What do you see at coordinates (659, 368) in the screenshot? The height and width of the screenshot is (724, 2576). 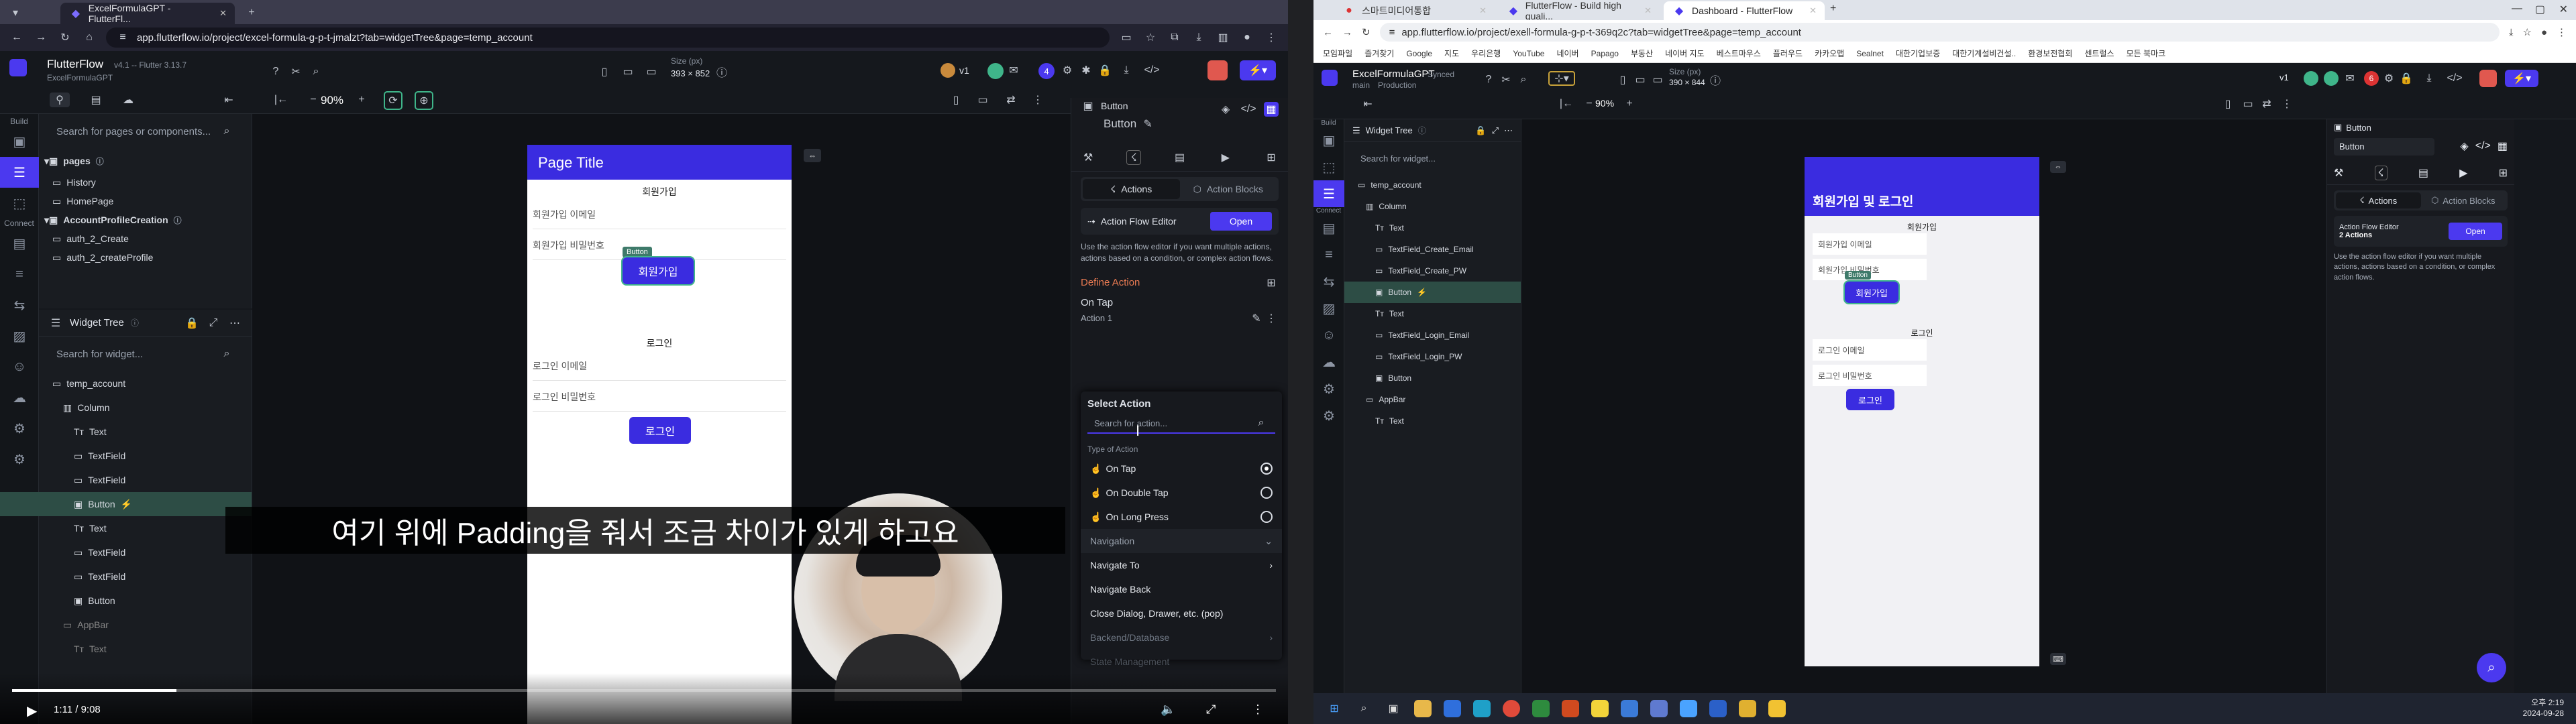 I see `login-email-field: 로그인 이메일` at bounding box center [659, 368].